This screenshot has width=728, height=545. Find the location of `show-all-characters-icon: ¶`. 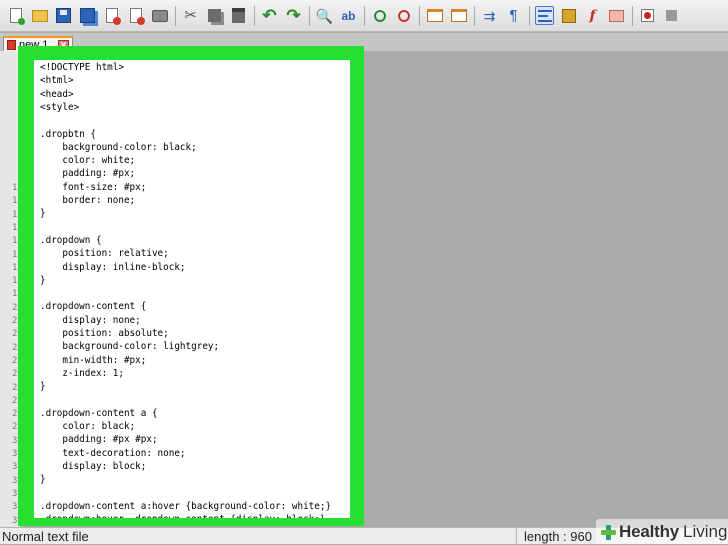

show-all-characters-icon: ¶ is located at coordinates (513, 15).